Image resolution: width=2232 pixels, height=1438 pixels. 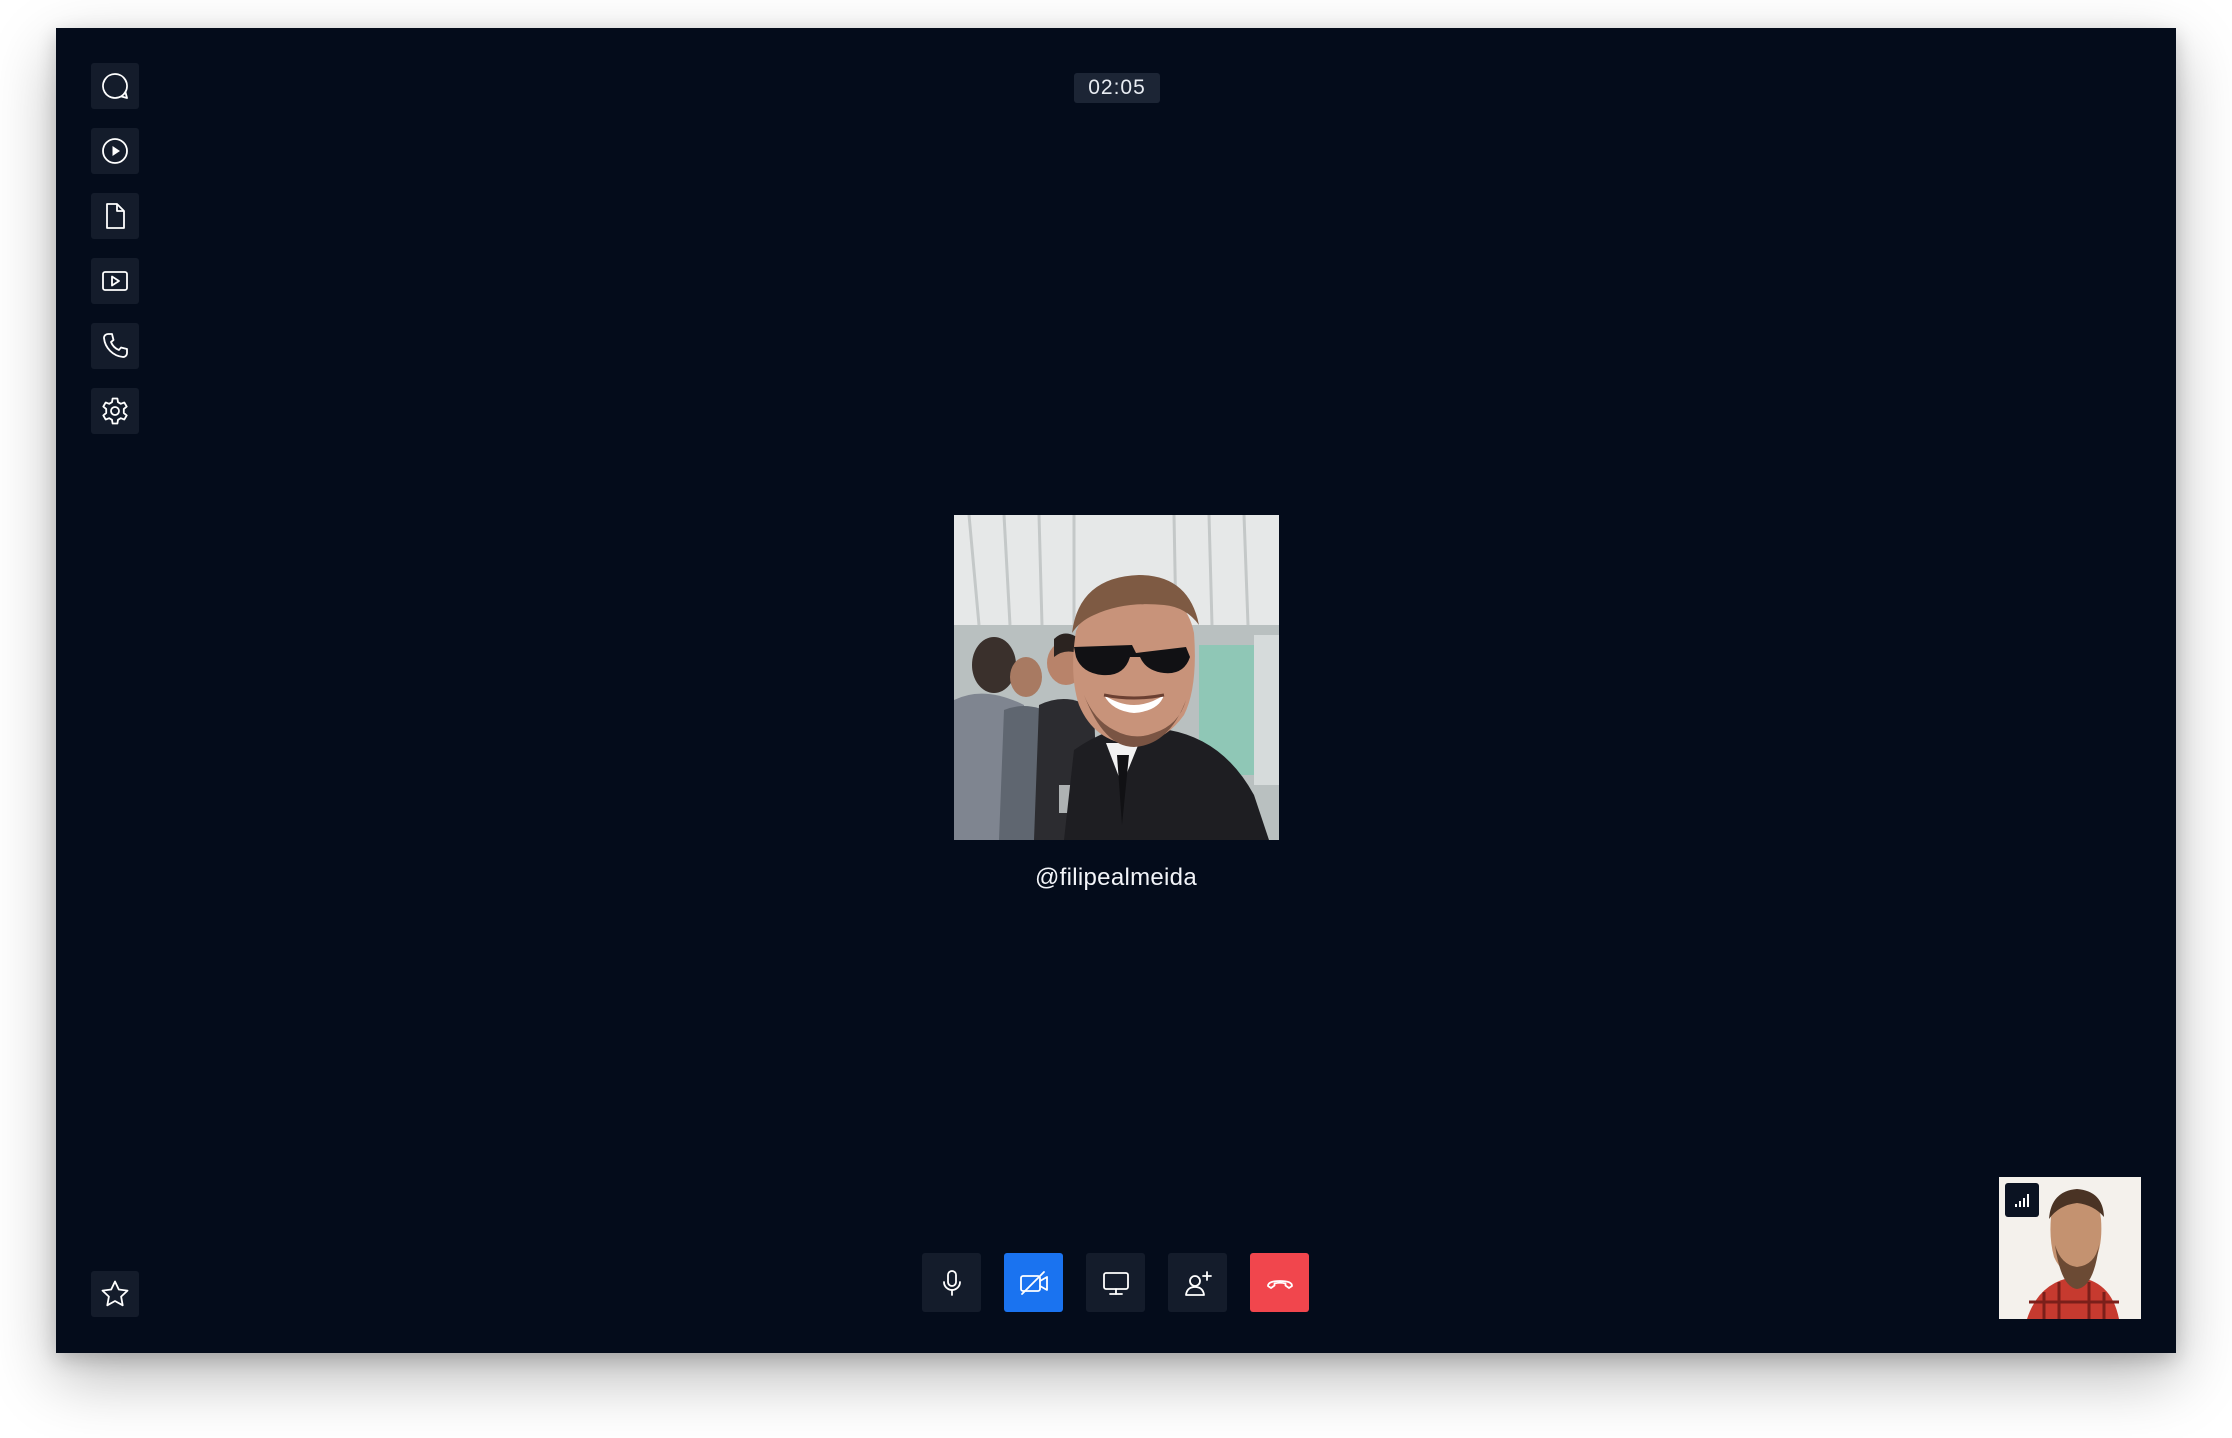 I want to click on chat-bubble-icon, so click(x=115, y=86).